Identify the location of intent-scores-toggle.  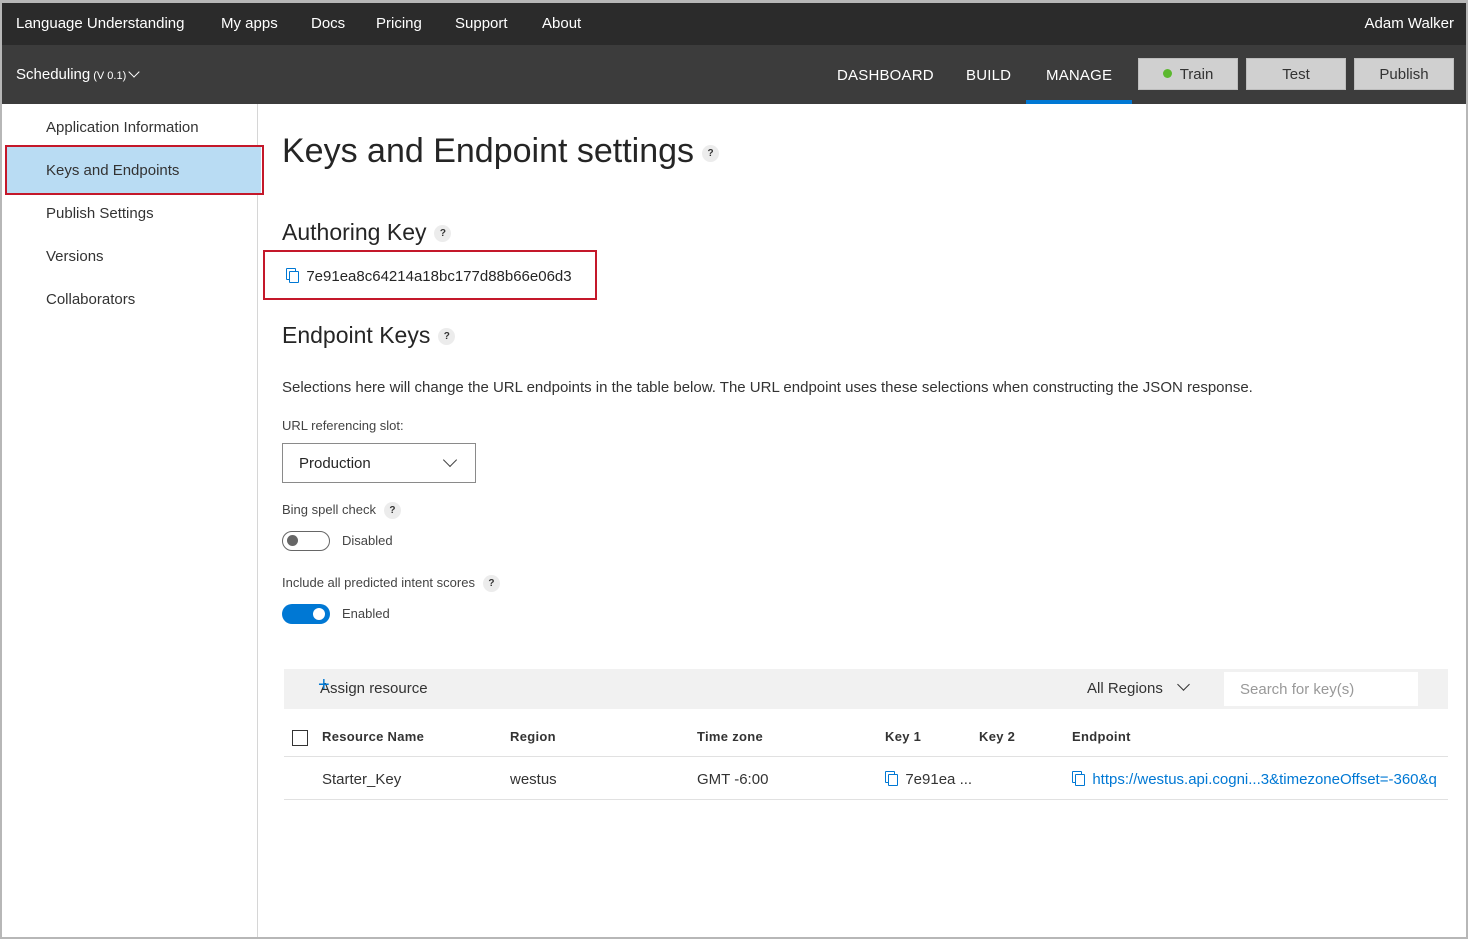
(306, 614).